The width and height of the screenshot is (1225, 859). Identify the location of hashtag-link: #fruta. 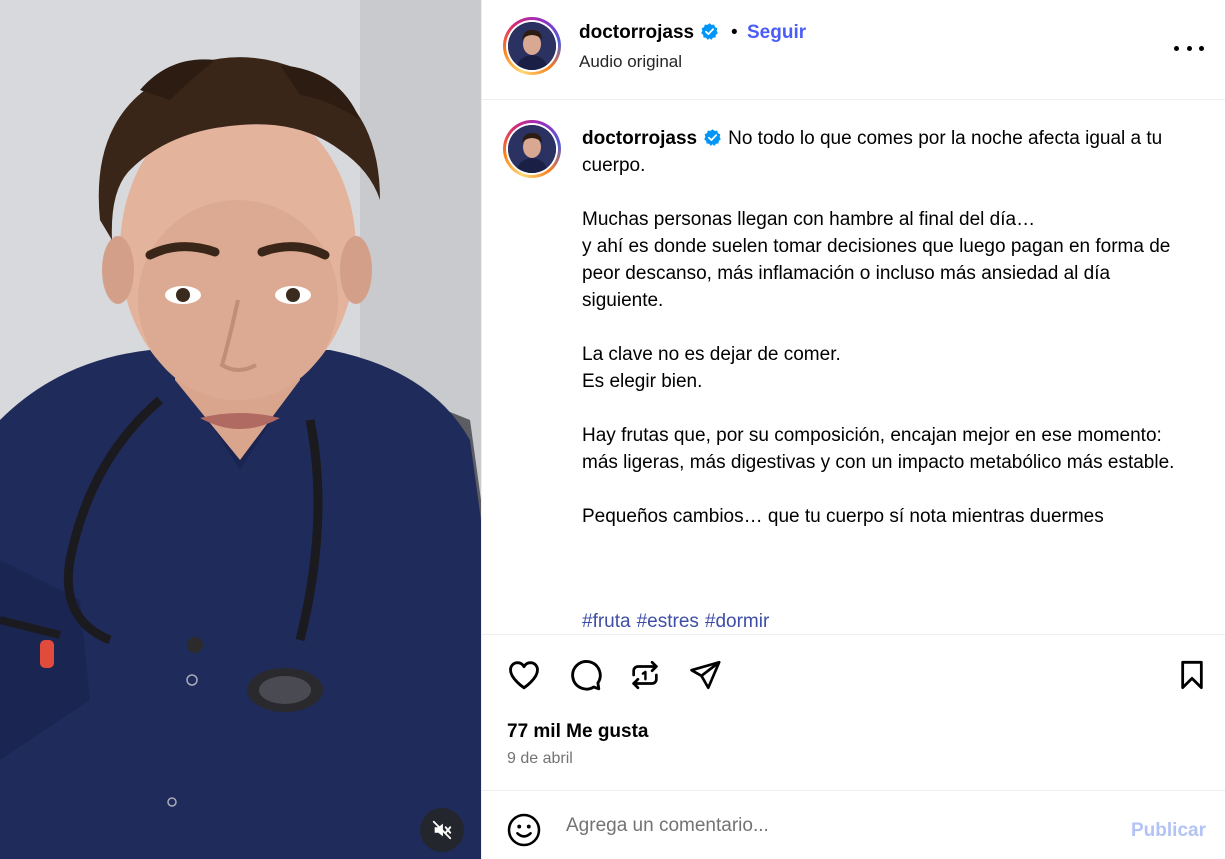
(606, 621).